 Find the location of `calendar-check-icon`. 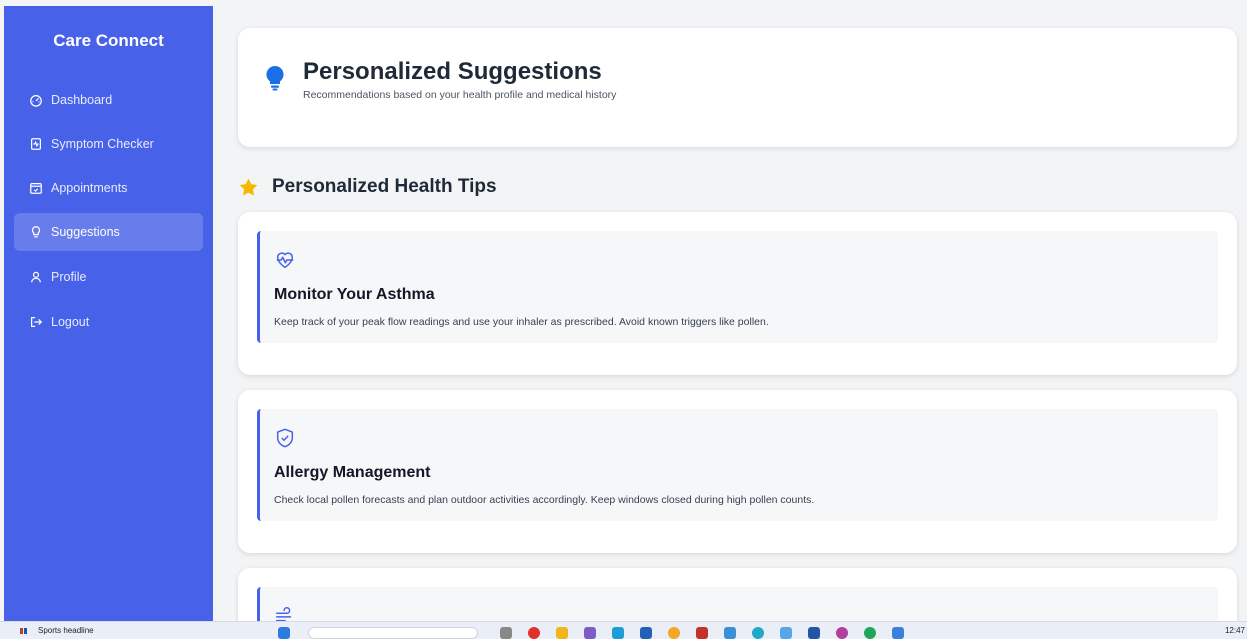

calendar-check-icon is located at coordinates (36, 188).